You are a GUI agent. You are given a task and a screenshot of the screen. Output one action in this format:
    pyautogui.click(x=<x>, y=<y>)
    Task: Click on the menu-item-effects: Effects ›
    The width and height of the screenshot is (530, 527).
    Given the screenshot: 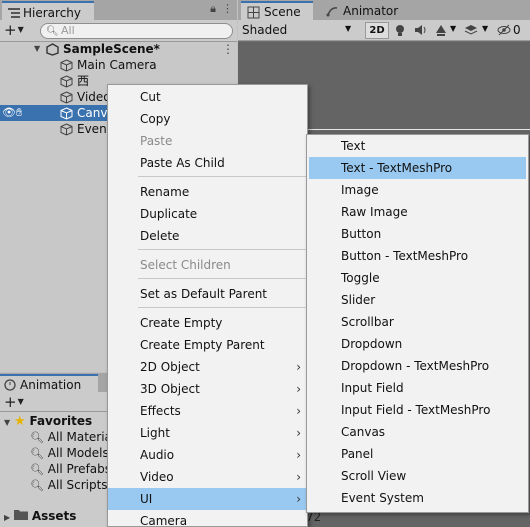 What is the action you would take?
    pyautogui.click(x=207, y=411)
    